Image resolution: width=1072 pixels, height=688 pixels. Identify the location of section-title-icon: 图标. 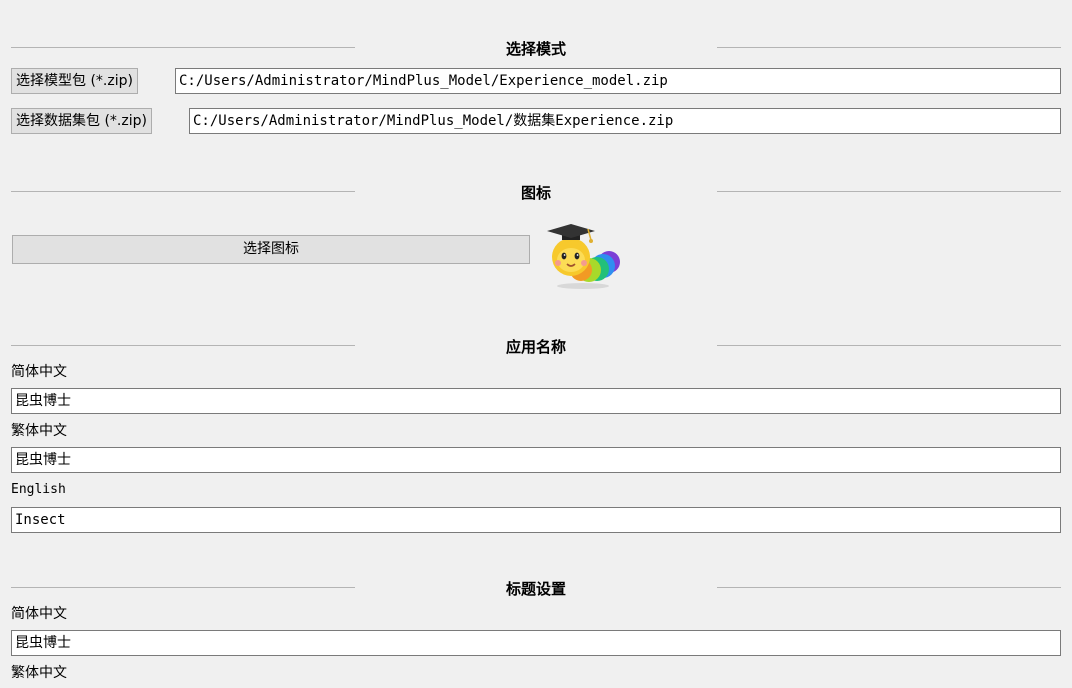
(535, 193).